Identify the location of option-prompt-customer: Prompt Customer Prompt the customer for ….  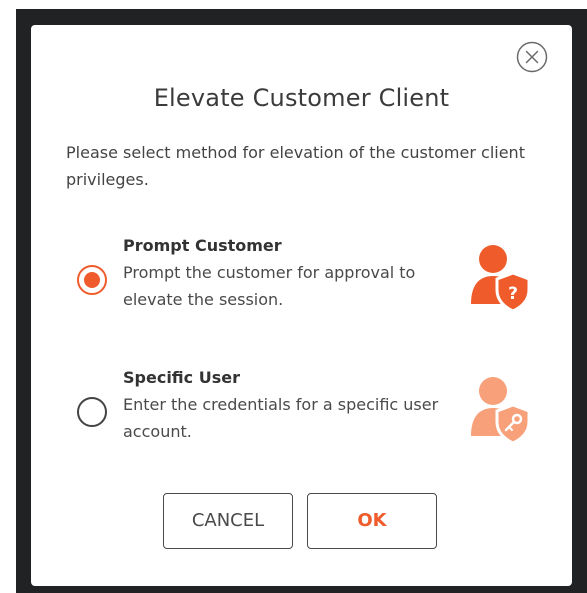
(304, 278).